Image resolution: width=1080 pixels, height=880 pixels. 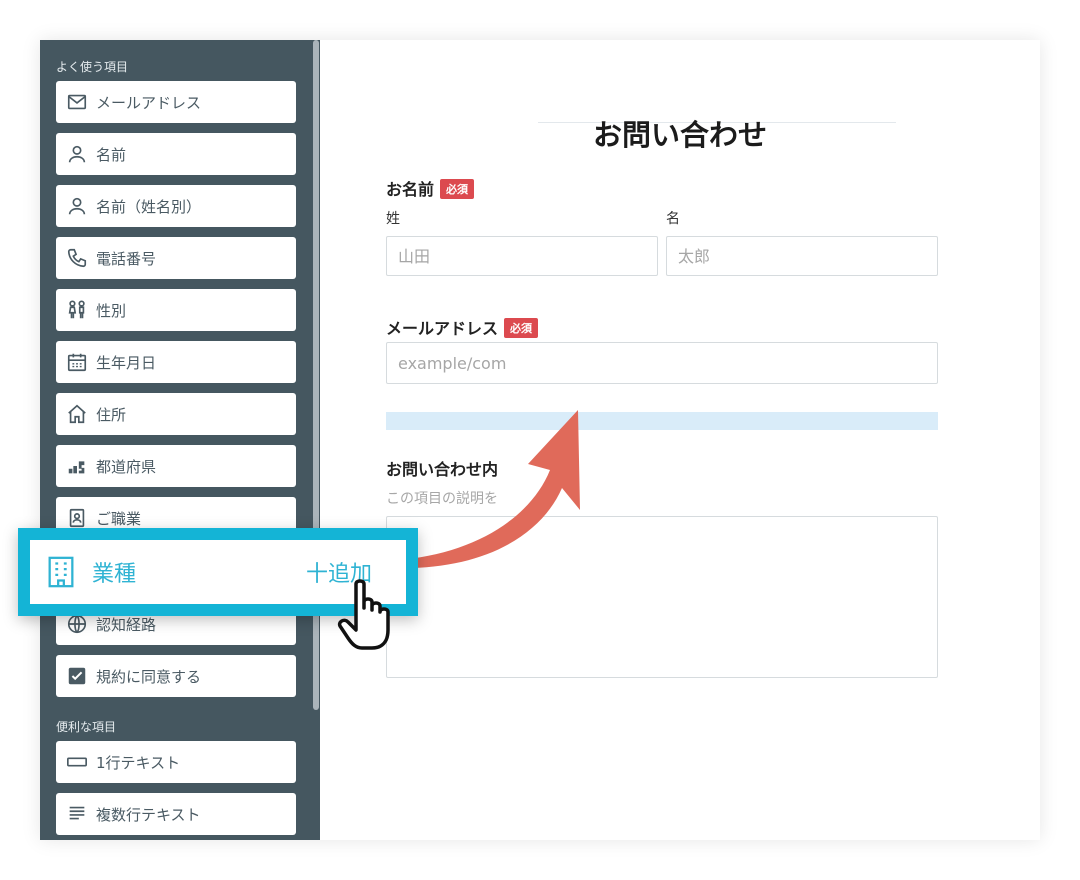 I want to click on gender-icon, so click(x=77, y=310).